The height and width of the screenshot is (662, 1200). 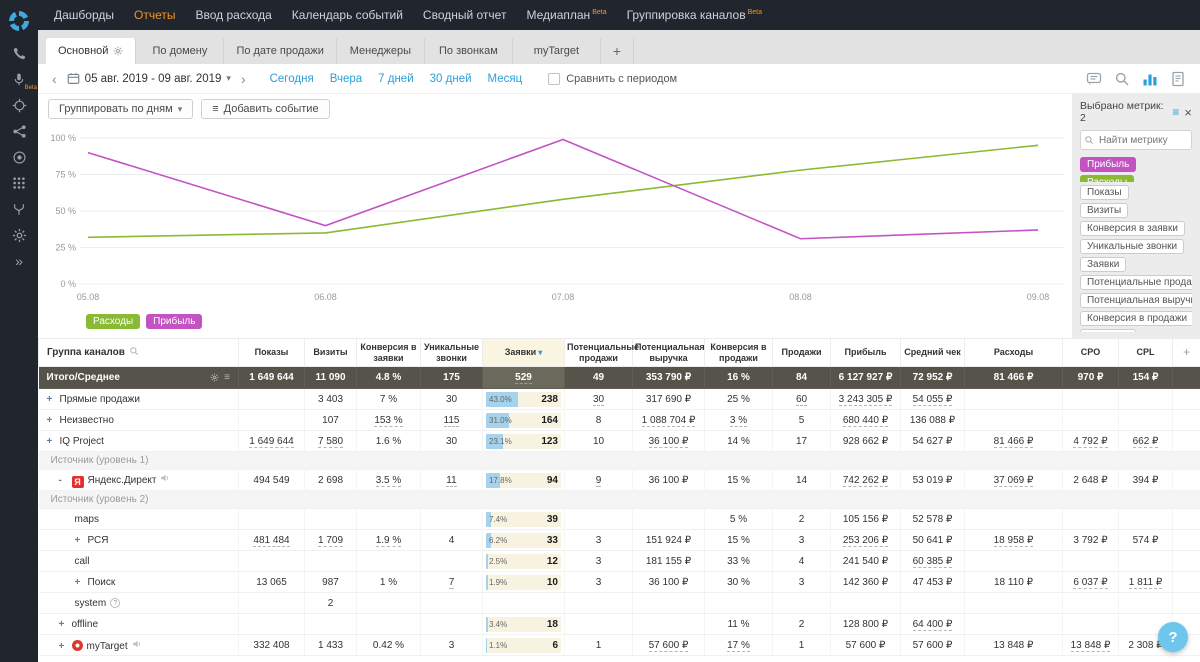 I want to click on group-by-button: Группировать по дням ▾, so click(x=121, y=109).